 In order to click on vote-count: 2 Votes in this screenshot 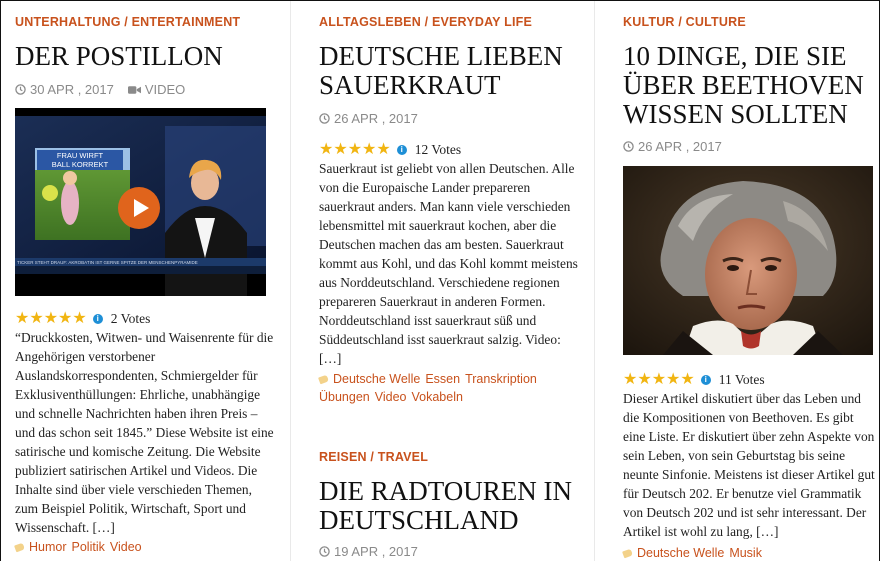, I will do `click(130, 318)`.